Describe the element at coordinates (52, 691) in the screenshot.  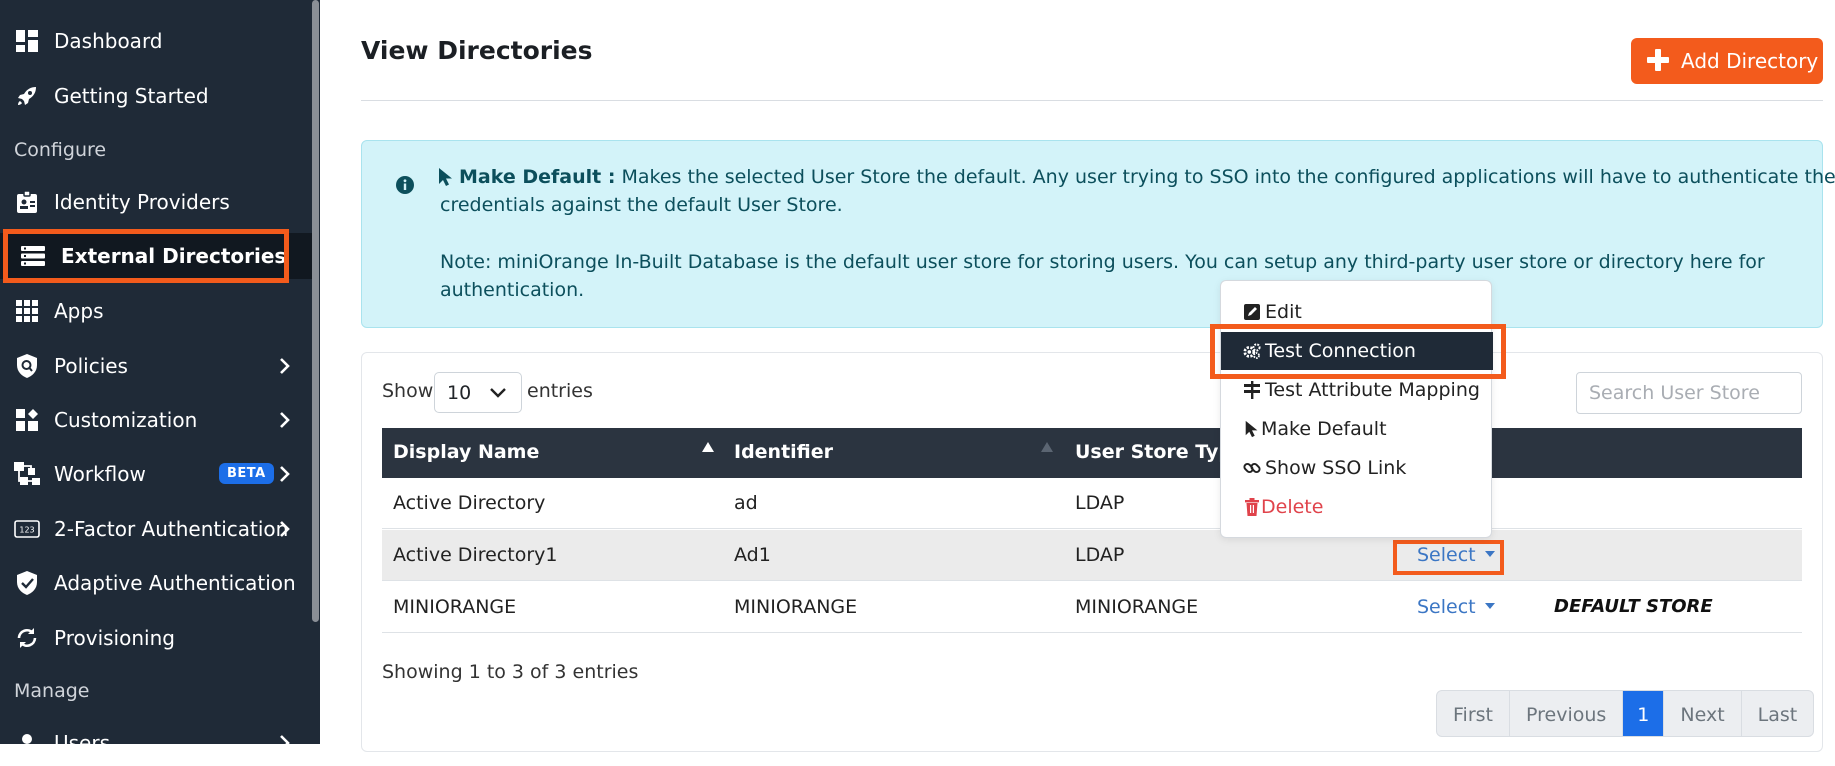
I see `section-manage: Manage` at that location.